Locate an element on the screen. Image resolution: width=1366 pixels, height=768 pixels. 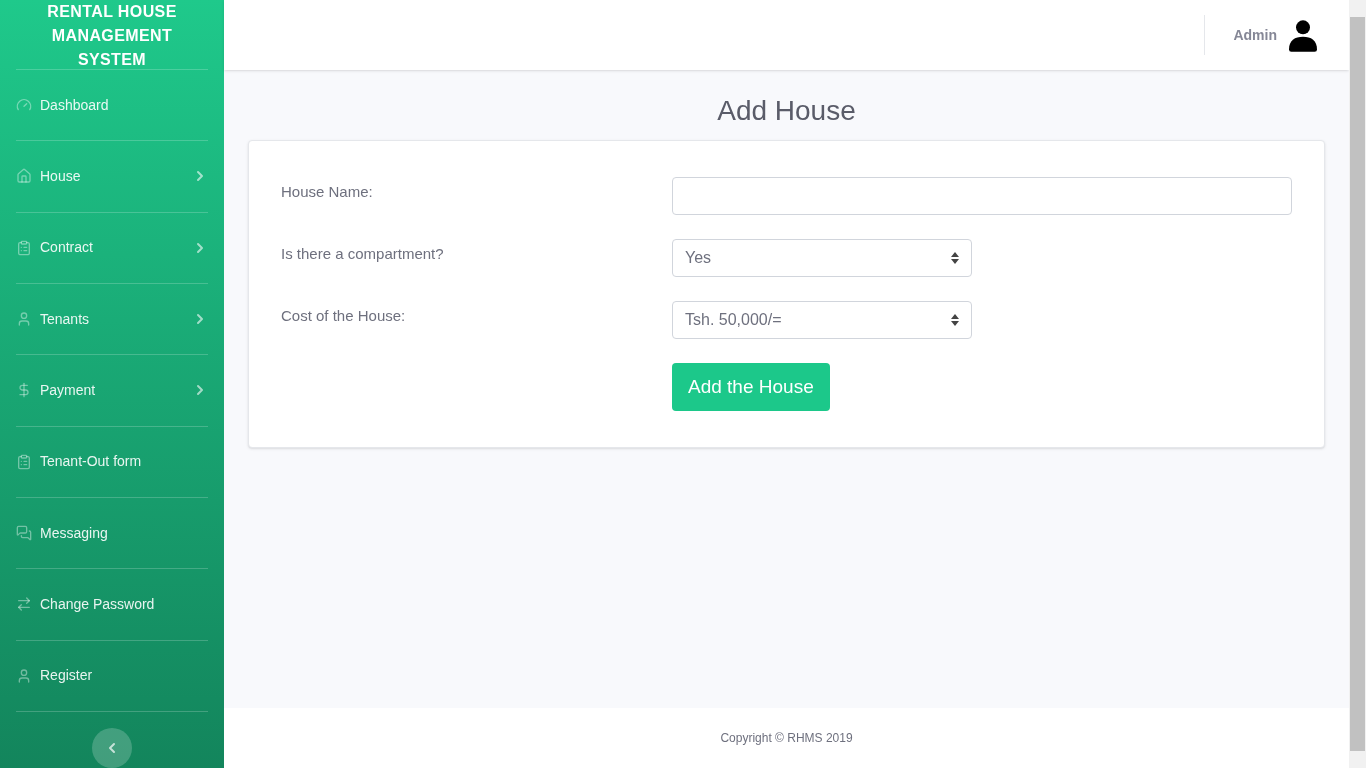
nav-item: Contract is located at coordinates (112, 248).